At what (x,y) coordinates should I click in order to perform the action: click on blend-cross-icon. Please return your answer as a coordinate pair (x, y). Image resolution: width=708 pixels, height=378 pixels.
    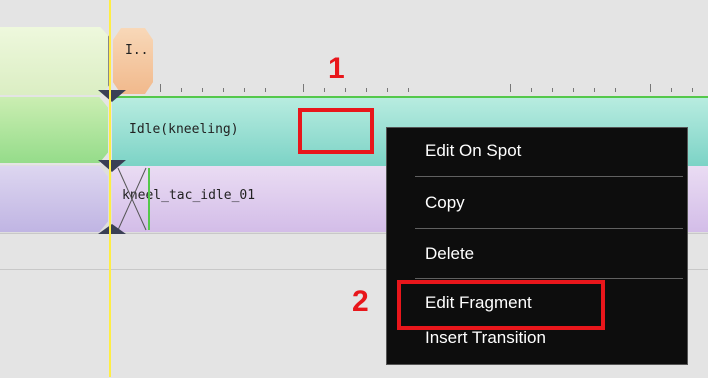
    Looking at the image, I should click on (133, 199).